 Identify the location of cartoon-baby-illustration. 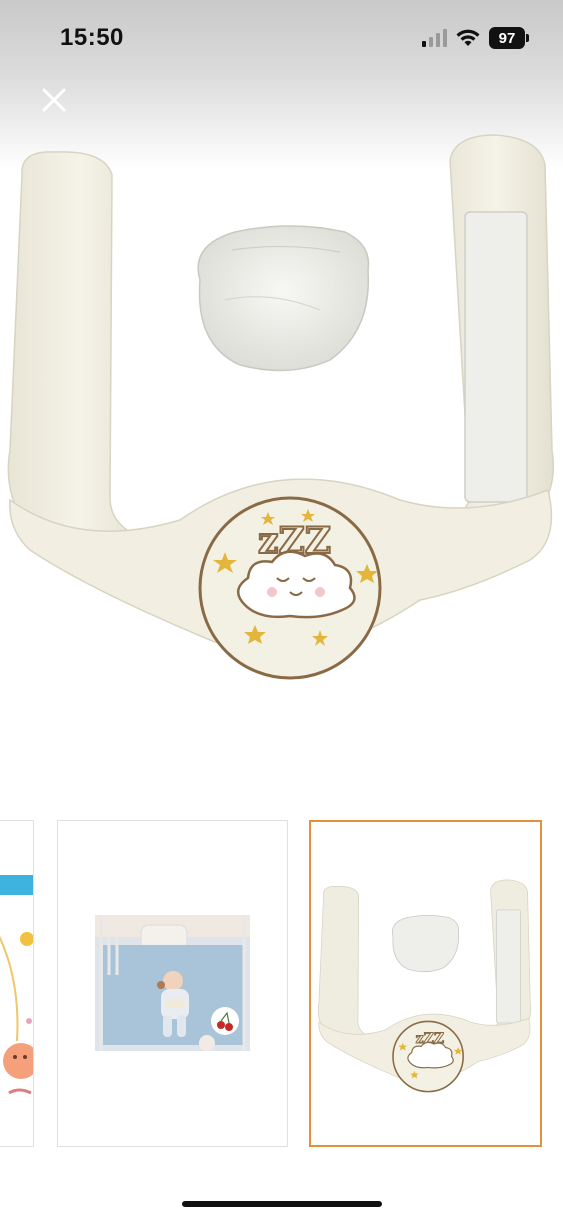
(16, 983).